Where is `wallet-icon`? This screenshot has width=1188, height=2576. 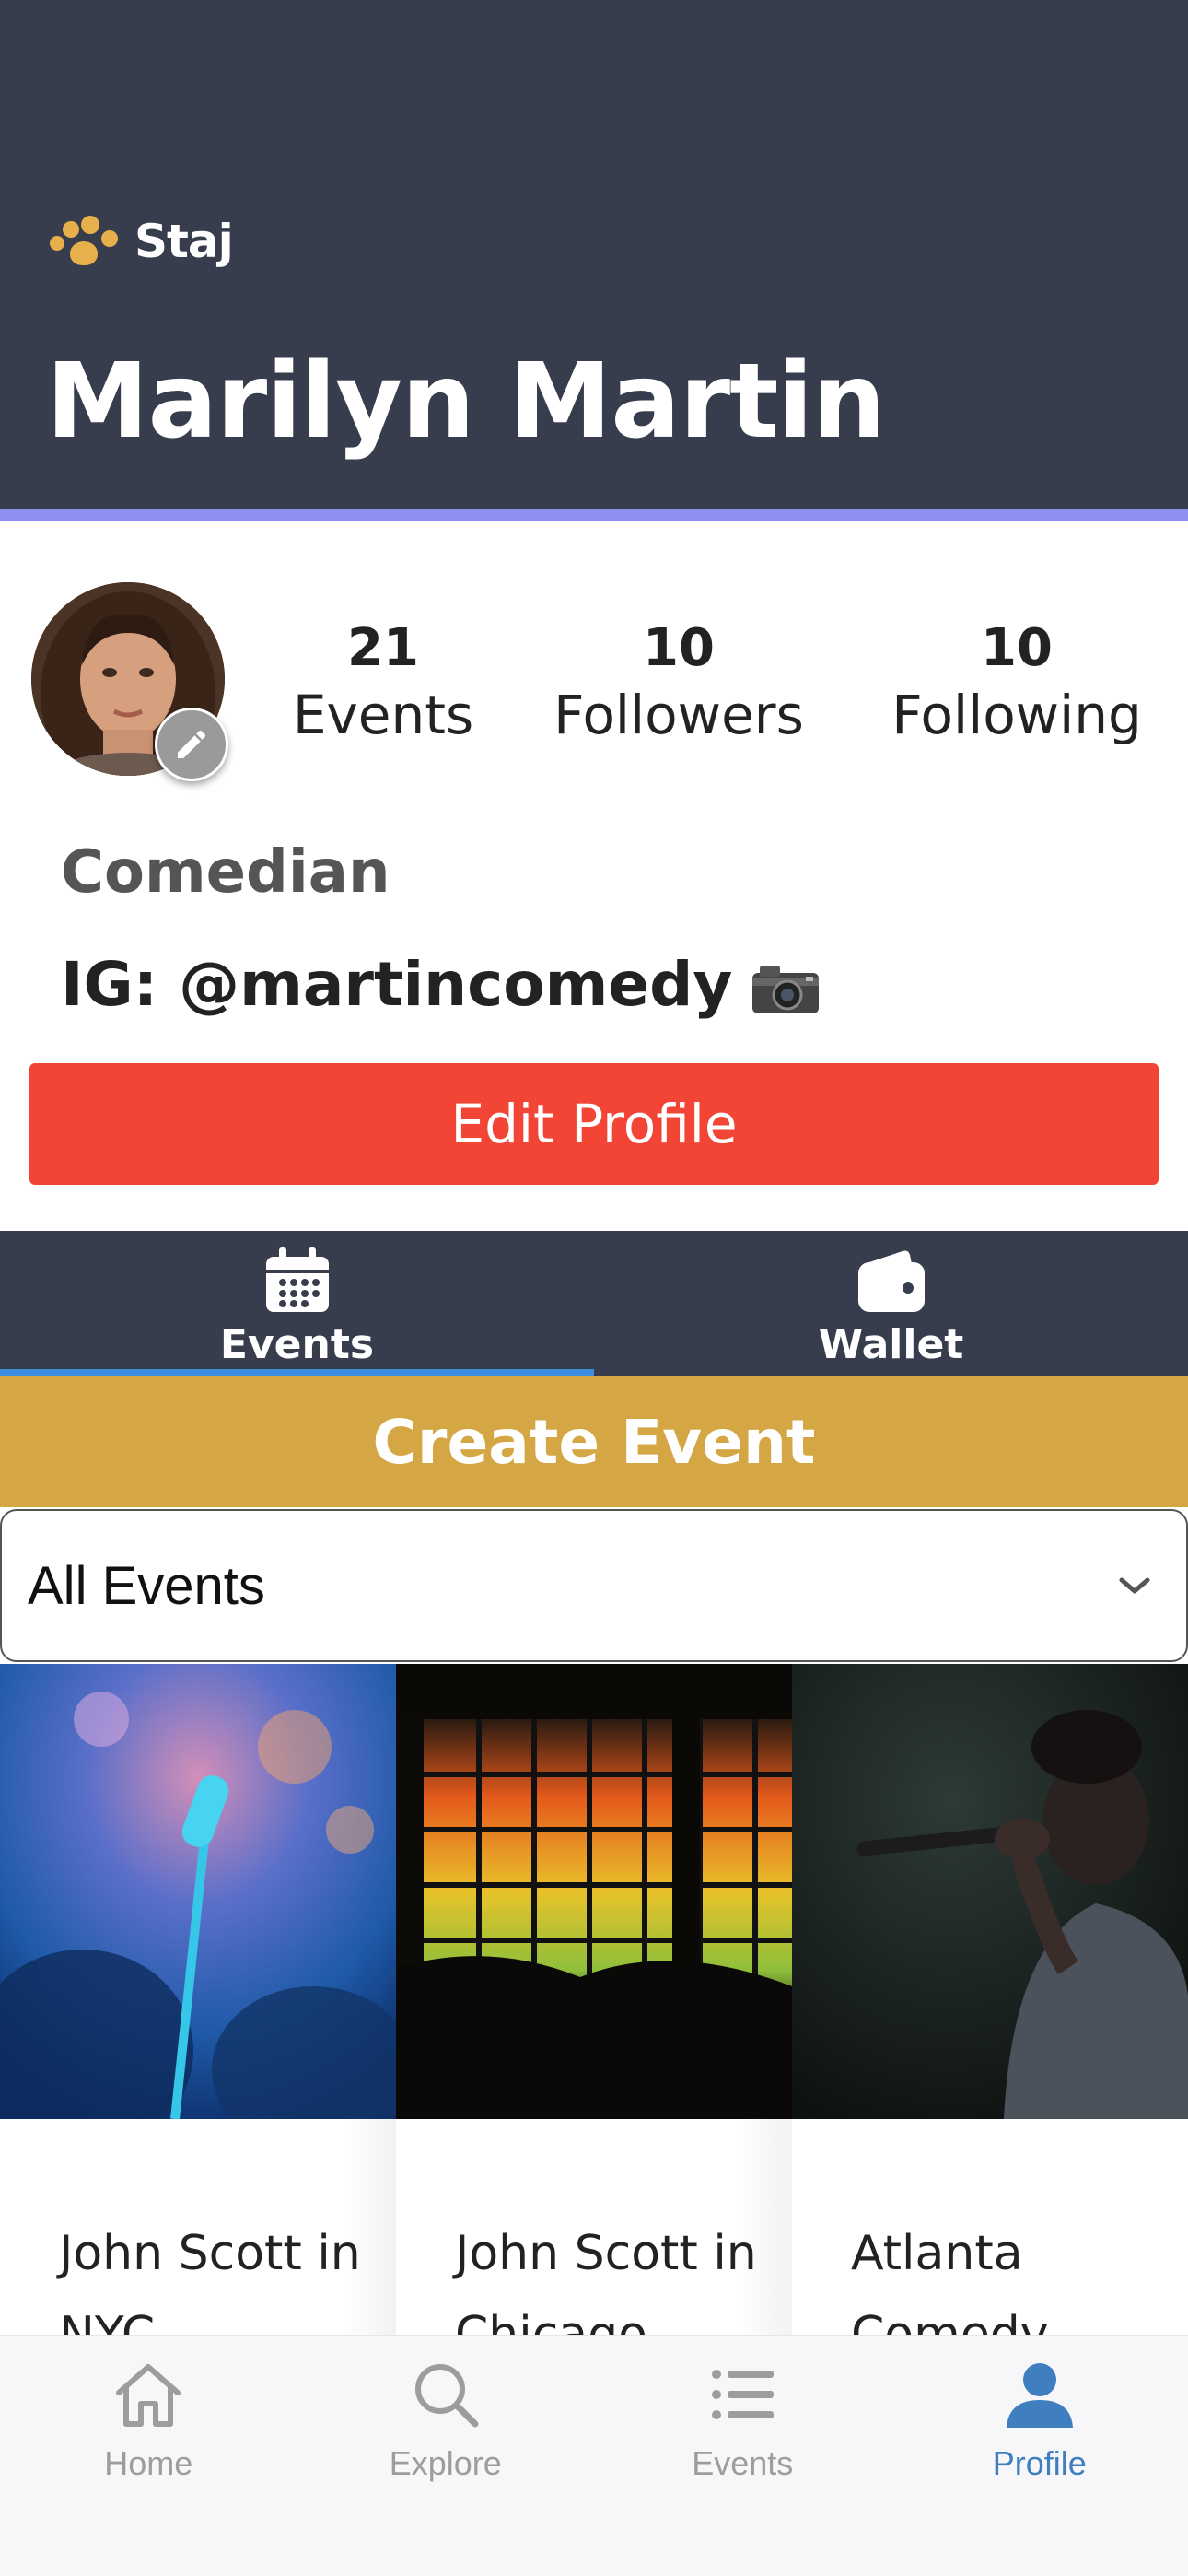
wallet-icon is located at coordinates (891, 1281).